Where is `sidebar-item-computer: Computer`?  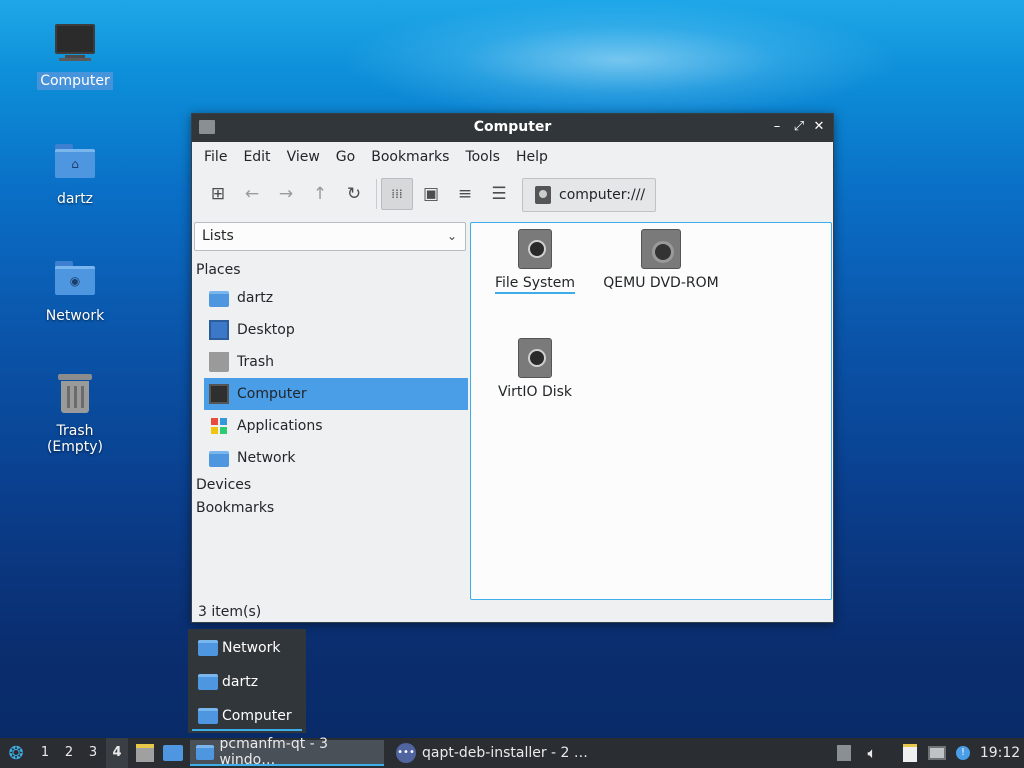 sidebar-item-computer: Computer is located at coordinates (336, 394).